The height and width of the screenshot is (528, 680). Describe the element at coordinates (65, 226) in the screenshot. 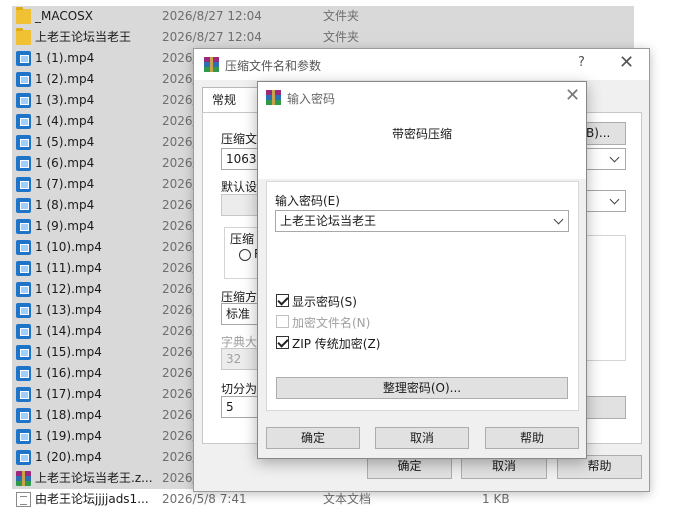

I see `file-name: 1 (9).mp4` at that location.